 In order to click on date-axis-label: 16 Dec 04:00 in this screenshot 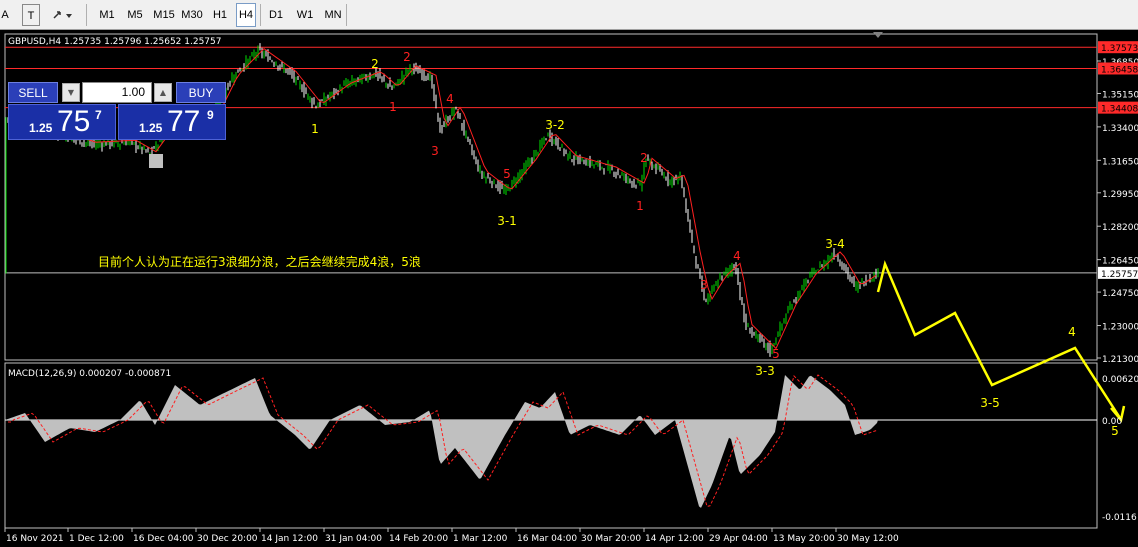, I will do `click(163, 539)`.